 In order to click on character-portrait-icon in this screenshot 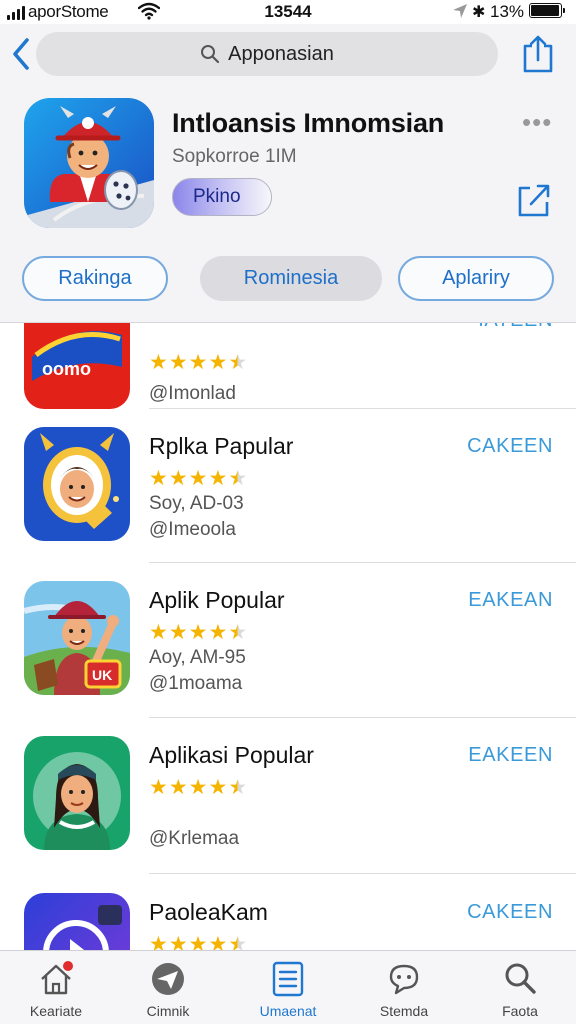, I will do `click(77, 793)`.